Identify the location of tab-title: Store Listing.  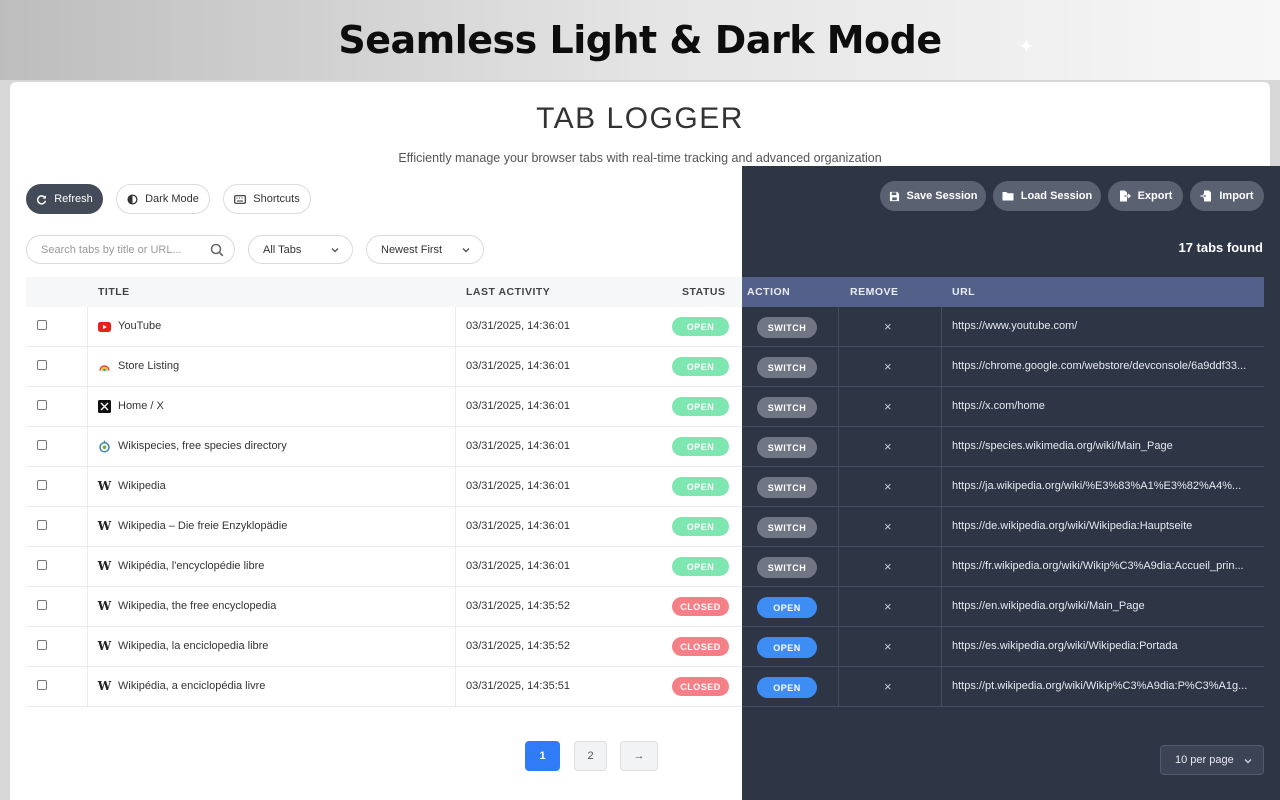
(148, 366).